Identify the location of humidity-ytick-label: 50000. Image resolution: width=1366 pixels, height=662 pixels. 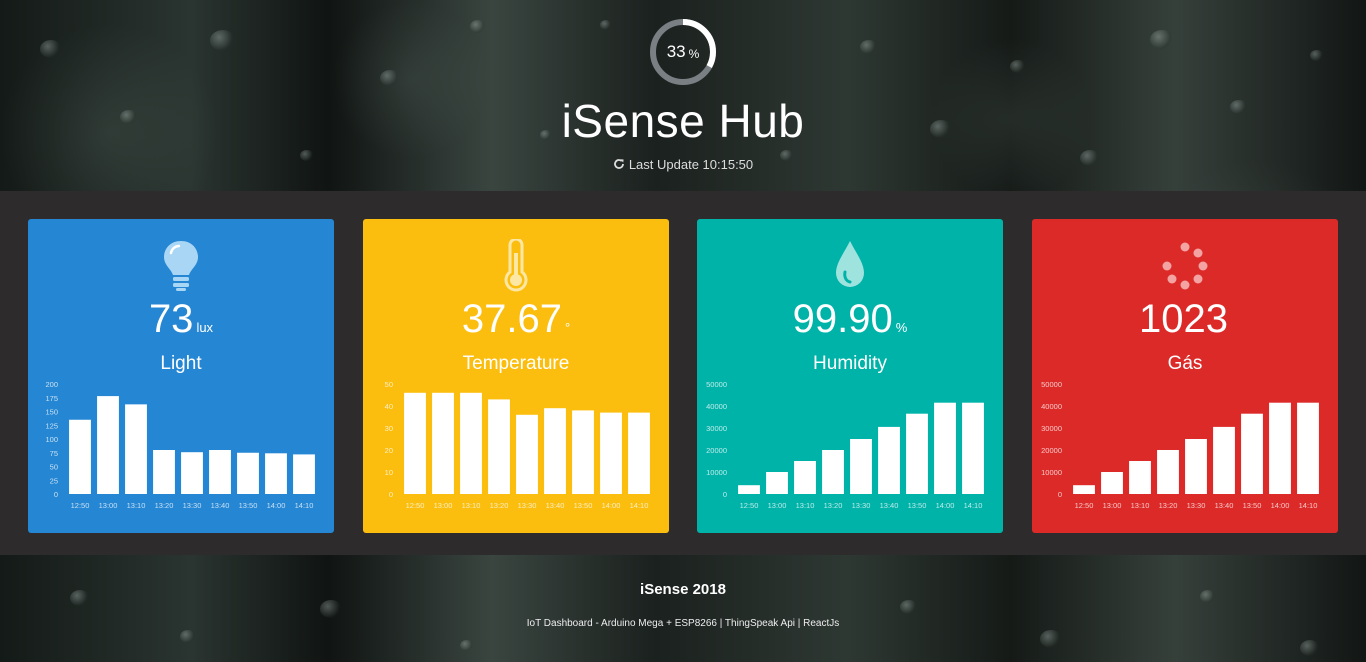
(716, 384).